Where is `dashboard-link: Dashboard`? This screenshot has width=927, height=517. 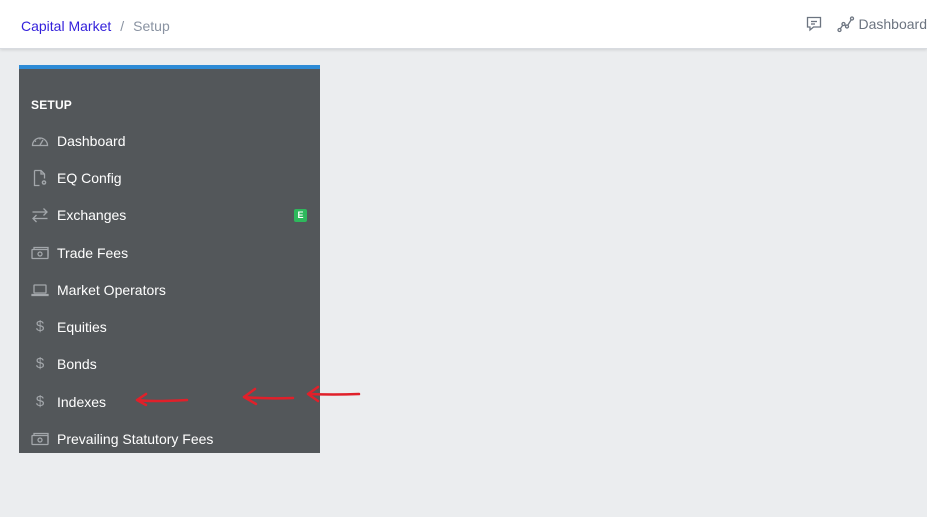
dashboard-link: Dashboard is located at coordinates (881, 24).